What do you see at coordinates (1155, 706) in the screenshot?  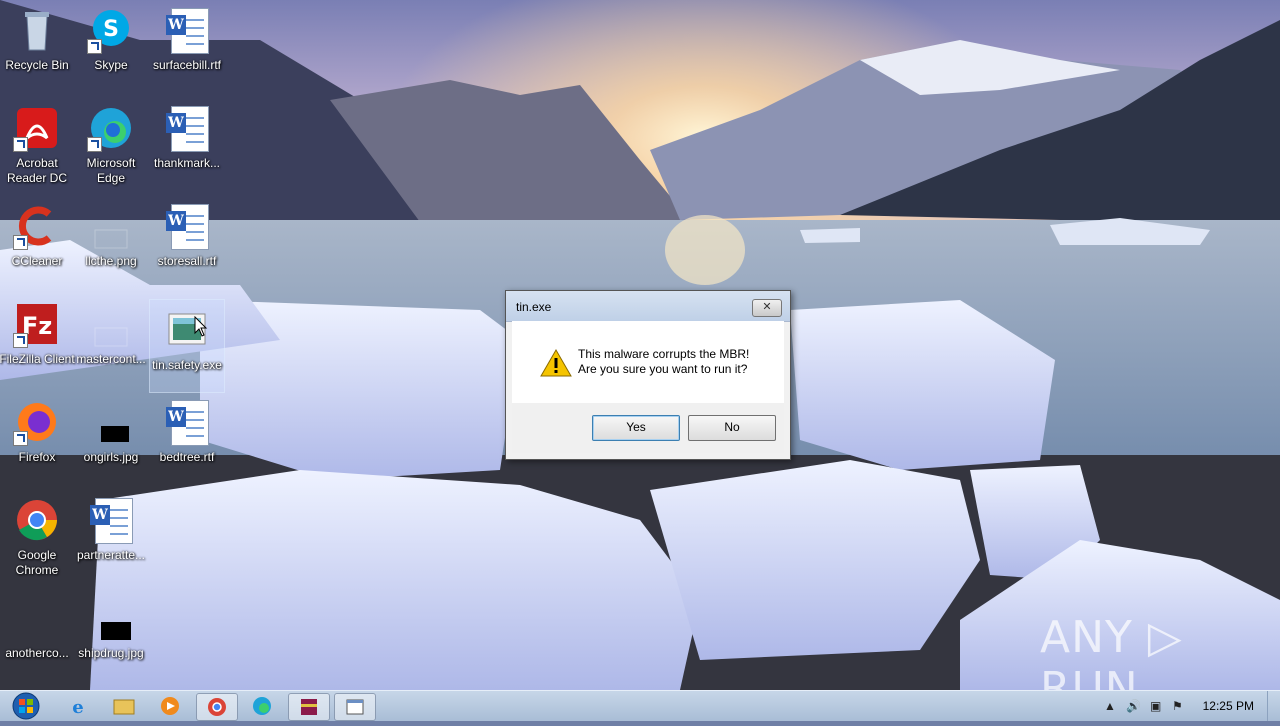 I see `network-icon: ▣` at bounding box center [1155, 706].